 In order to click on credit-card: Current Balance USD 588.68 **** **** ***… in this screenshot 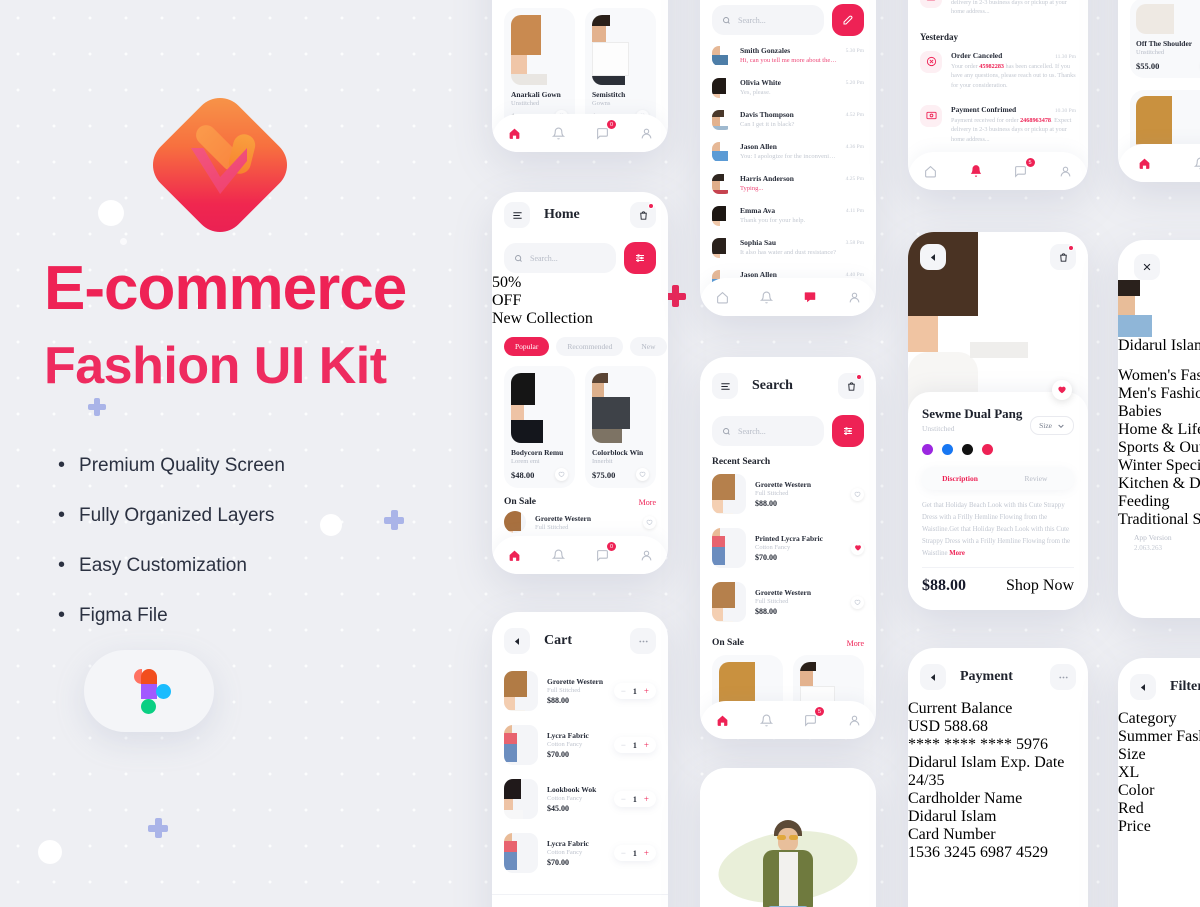, I will do `click(998, 745)`.